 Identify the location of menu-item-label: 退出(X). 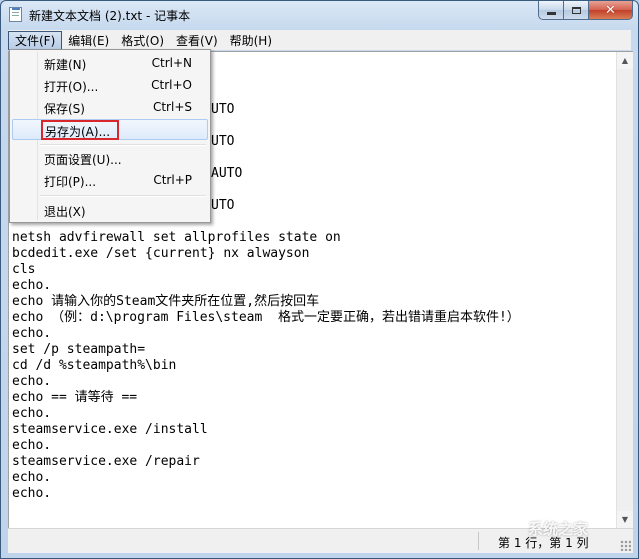
(65, 212).